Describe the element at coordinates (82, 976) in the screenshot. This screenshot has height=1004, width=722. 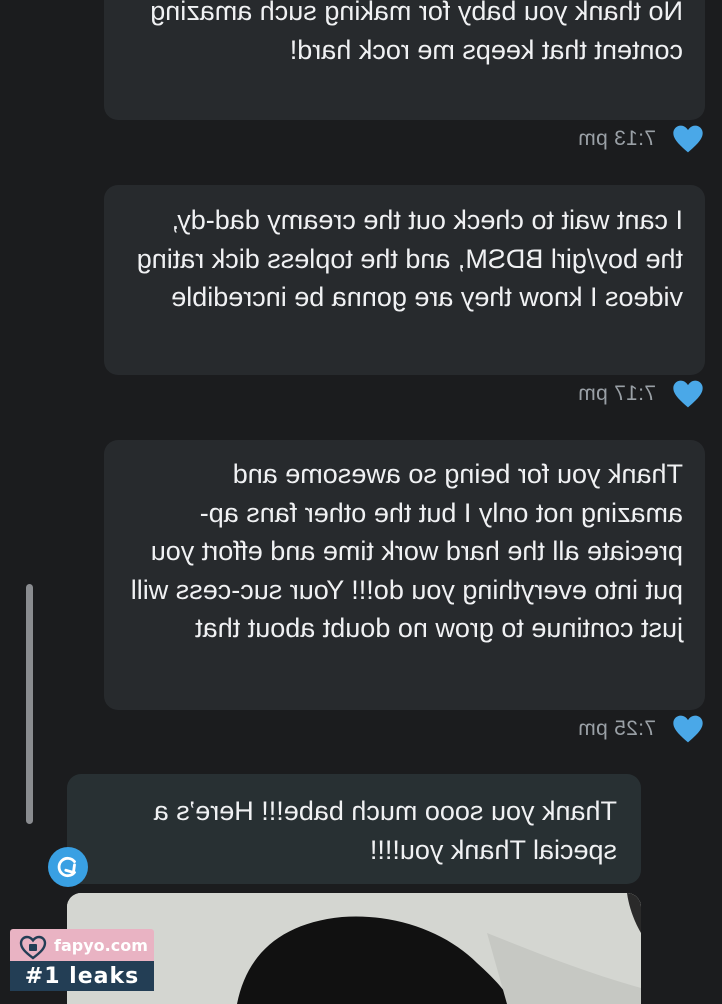
I see `watermark-tagline: #1 leaks` at that location.